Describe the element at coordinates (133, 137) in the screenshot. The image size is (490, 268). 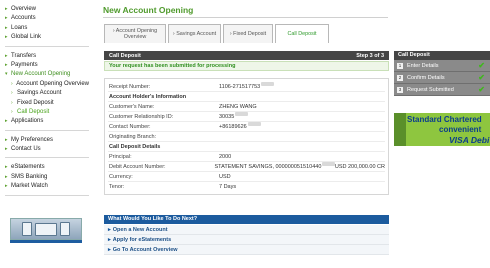
I see `detail-label: Originating Branch:` at that location.